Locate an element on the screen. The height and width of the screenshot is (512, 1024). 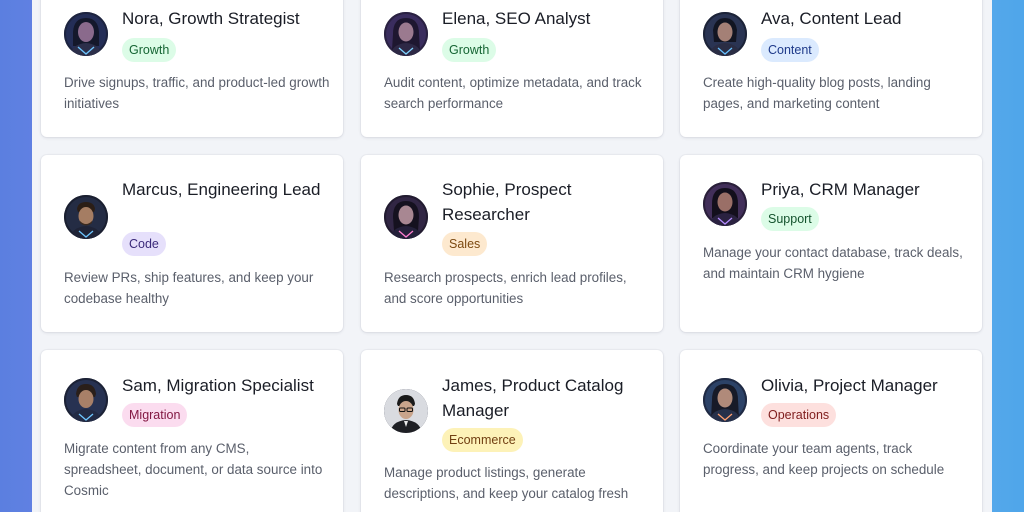
agent-name: Priya, CRM Manager is located at coordinates (840, 189).